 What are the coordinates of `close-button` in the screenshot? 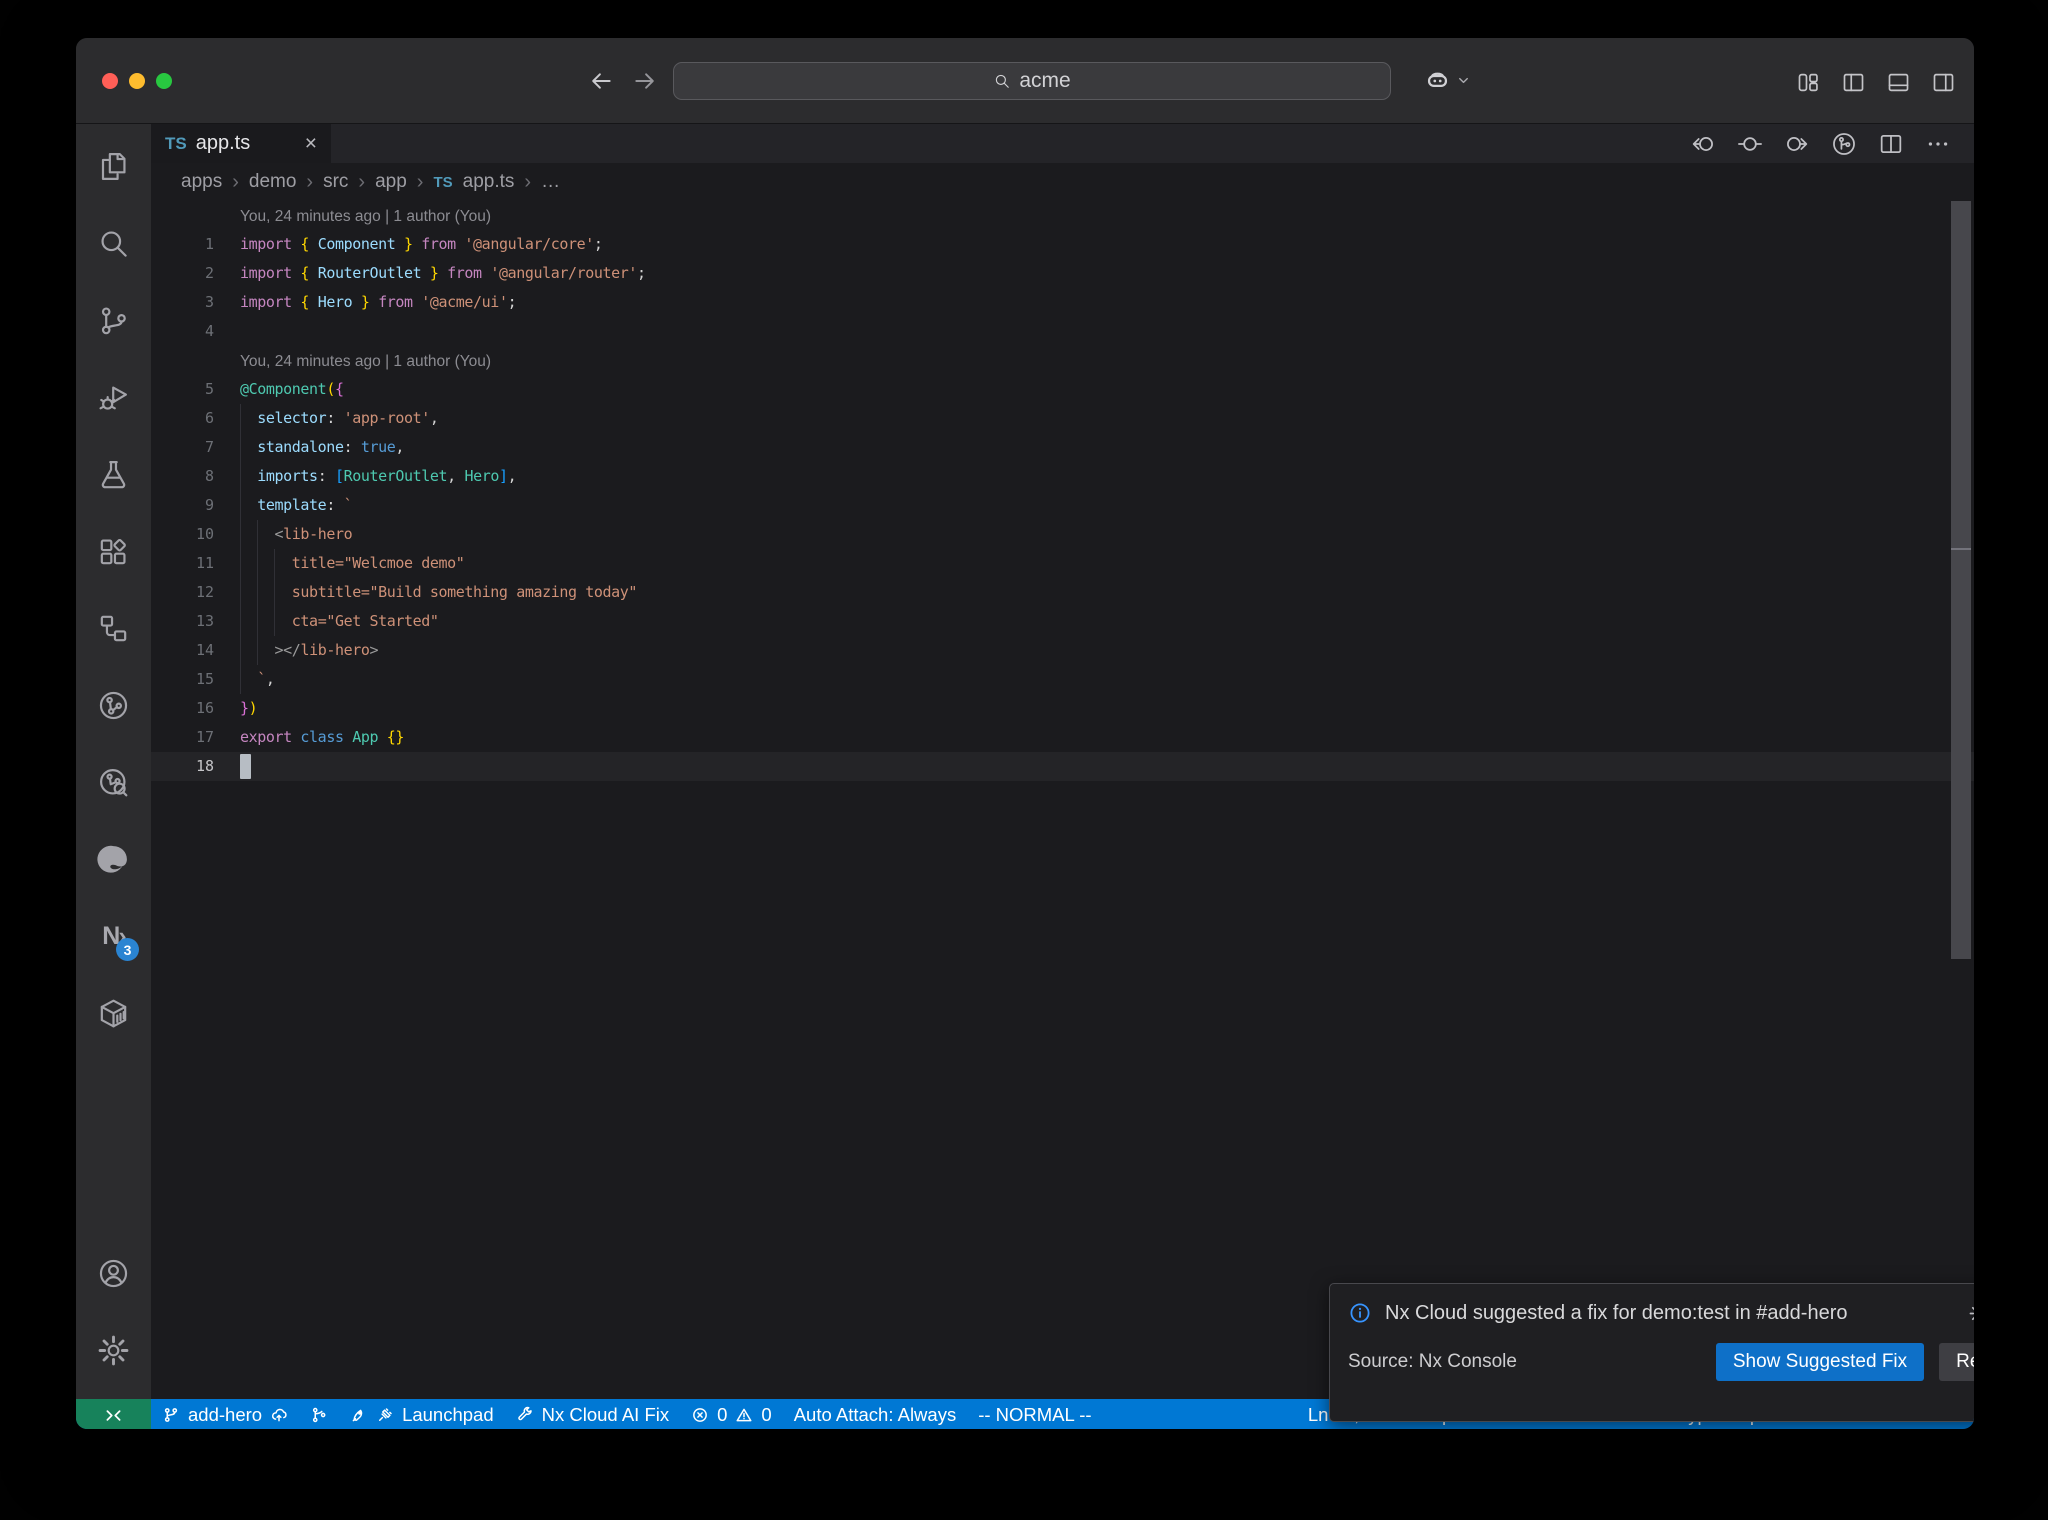 It's located at (110, 81).